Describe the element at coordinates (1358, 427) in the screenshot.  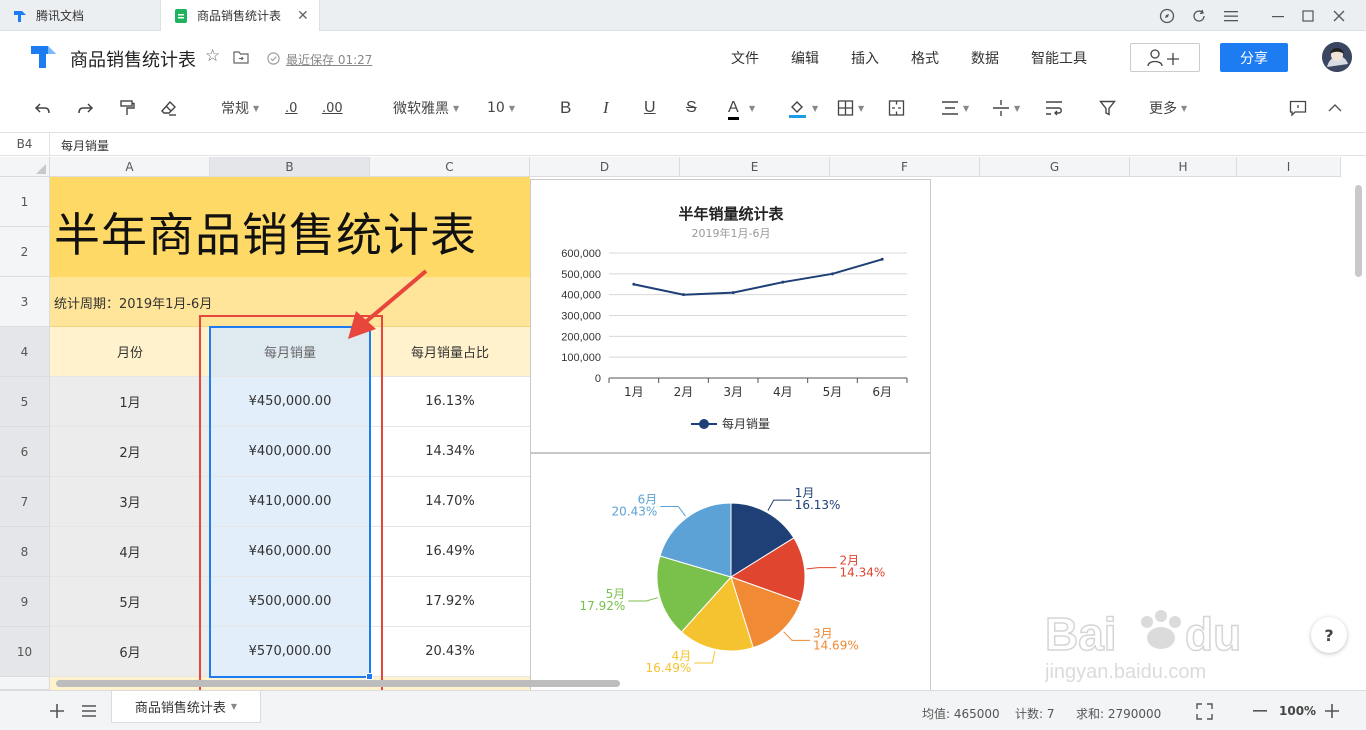
I see `vertical-scrollbar` at that location.